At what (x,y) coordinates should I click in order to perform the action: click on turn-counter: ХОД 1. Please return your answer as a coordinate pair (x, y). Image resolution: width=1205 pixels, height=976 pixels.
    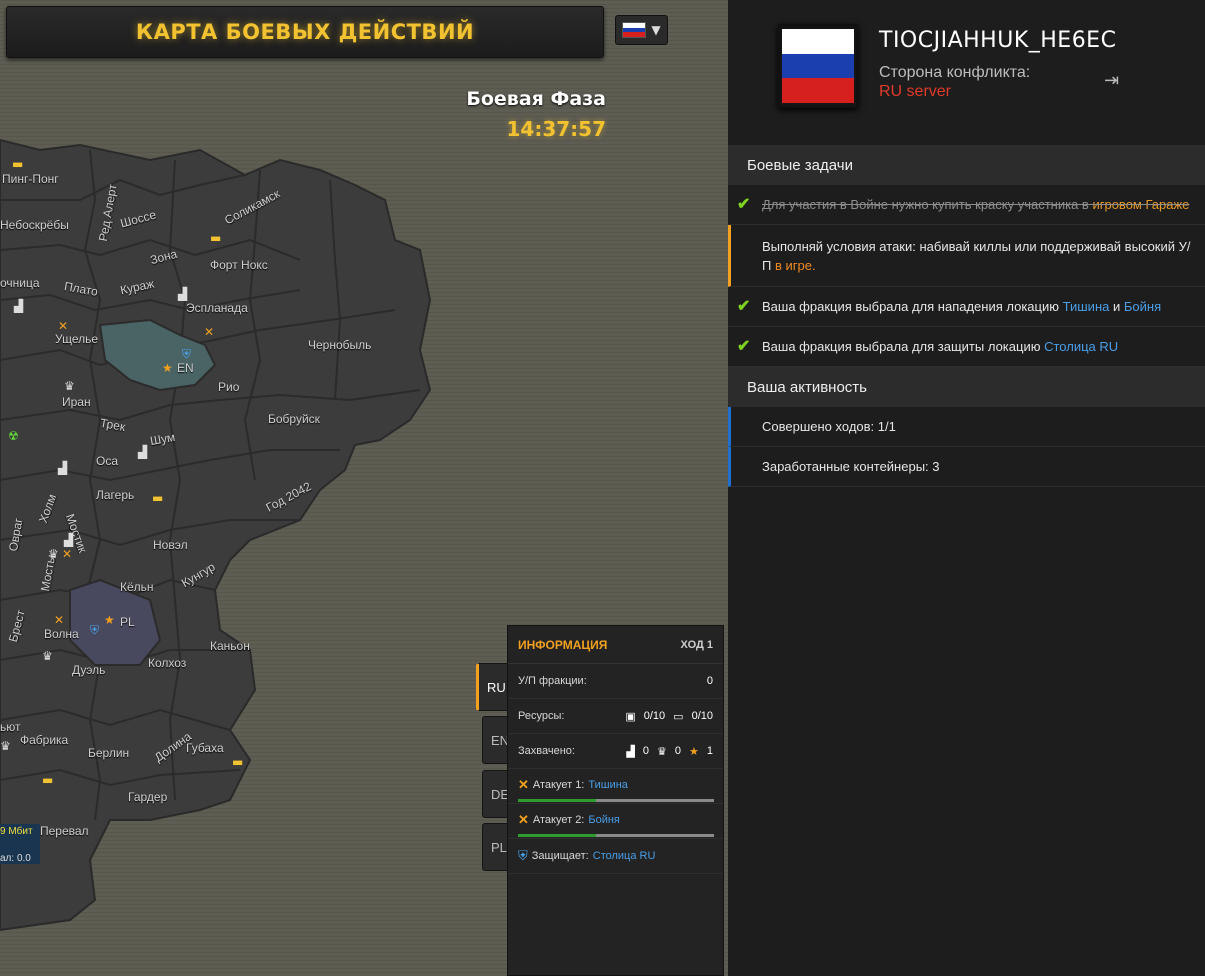
    Looking at the image, I should click on (696, 644).